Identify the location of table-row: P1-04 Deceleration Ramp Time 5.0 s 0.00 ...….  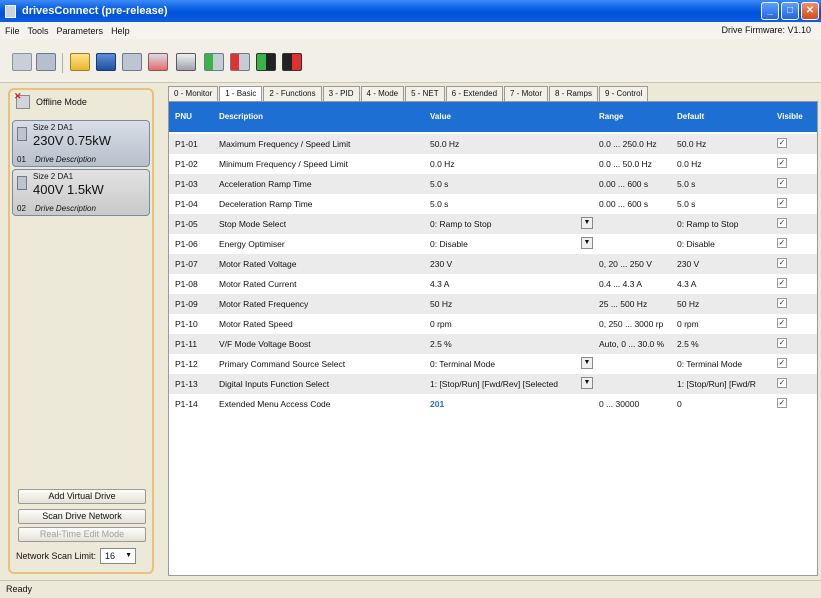
(493, 204).